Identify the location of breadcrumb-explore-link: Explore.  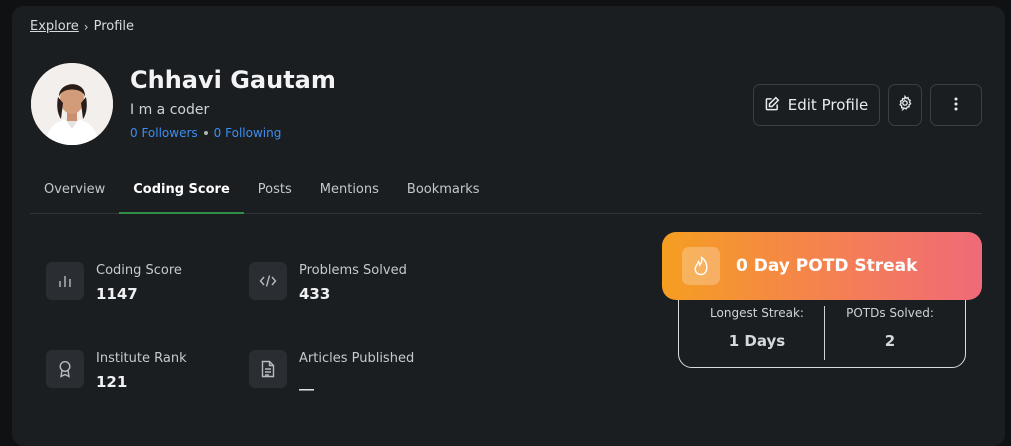
(54, 26).